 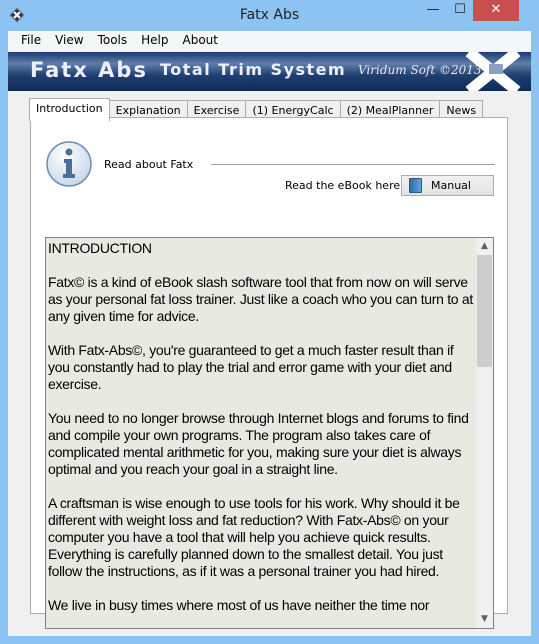 I want to click on section-heading: Read about Fatx, so click(x=149, y=164).